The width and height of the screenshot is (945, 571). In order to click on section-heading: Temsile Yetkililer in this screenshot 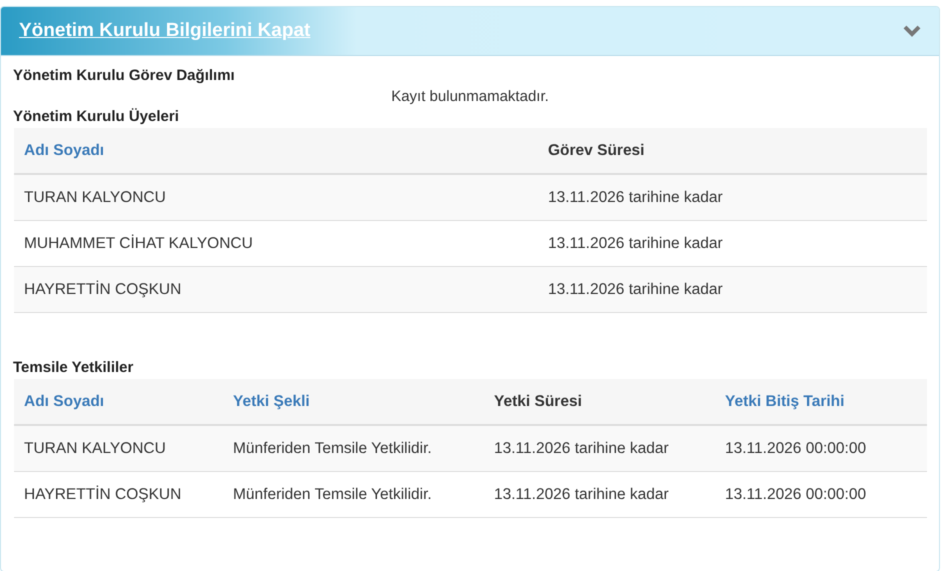, I will do `click(73, 367)`.